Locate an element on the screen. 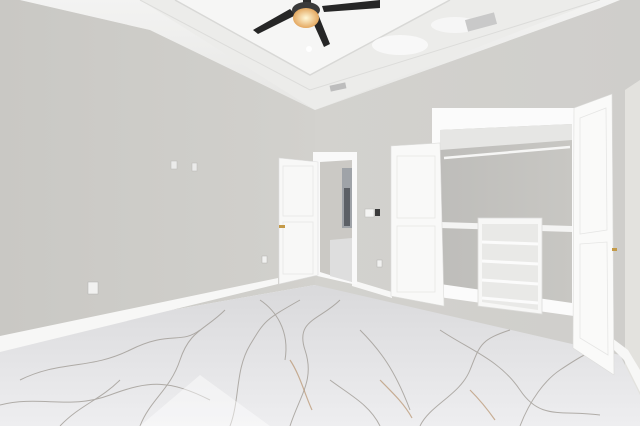 This screenshot has width=640, height=426. smart-keypad is located at coordinates (377, 212).